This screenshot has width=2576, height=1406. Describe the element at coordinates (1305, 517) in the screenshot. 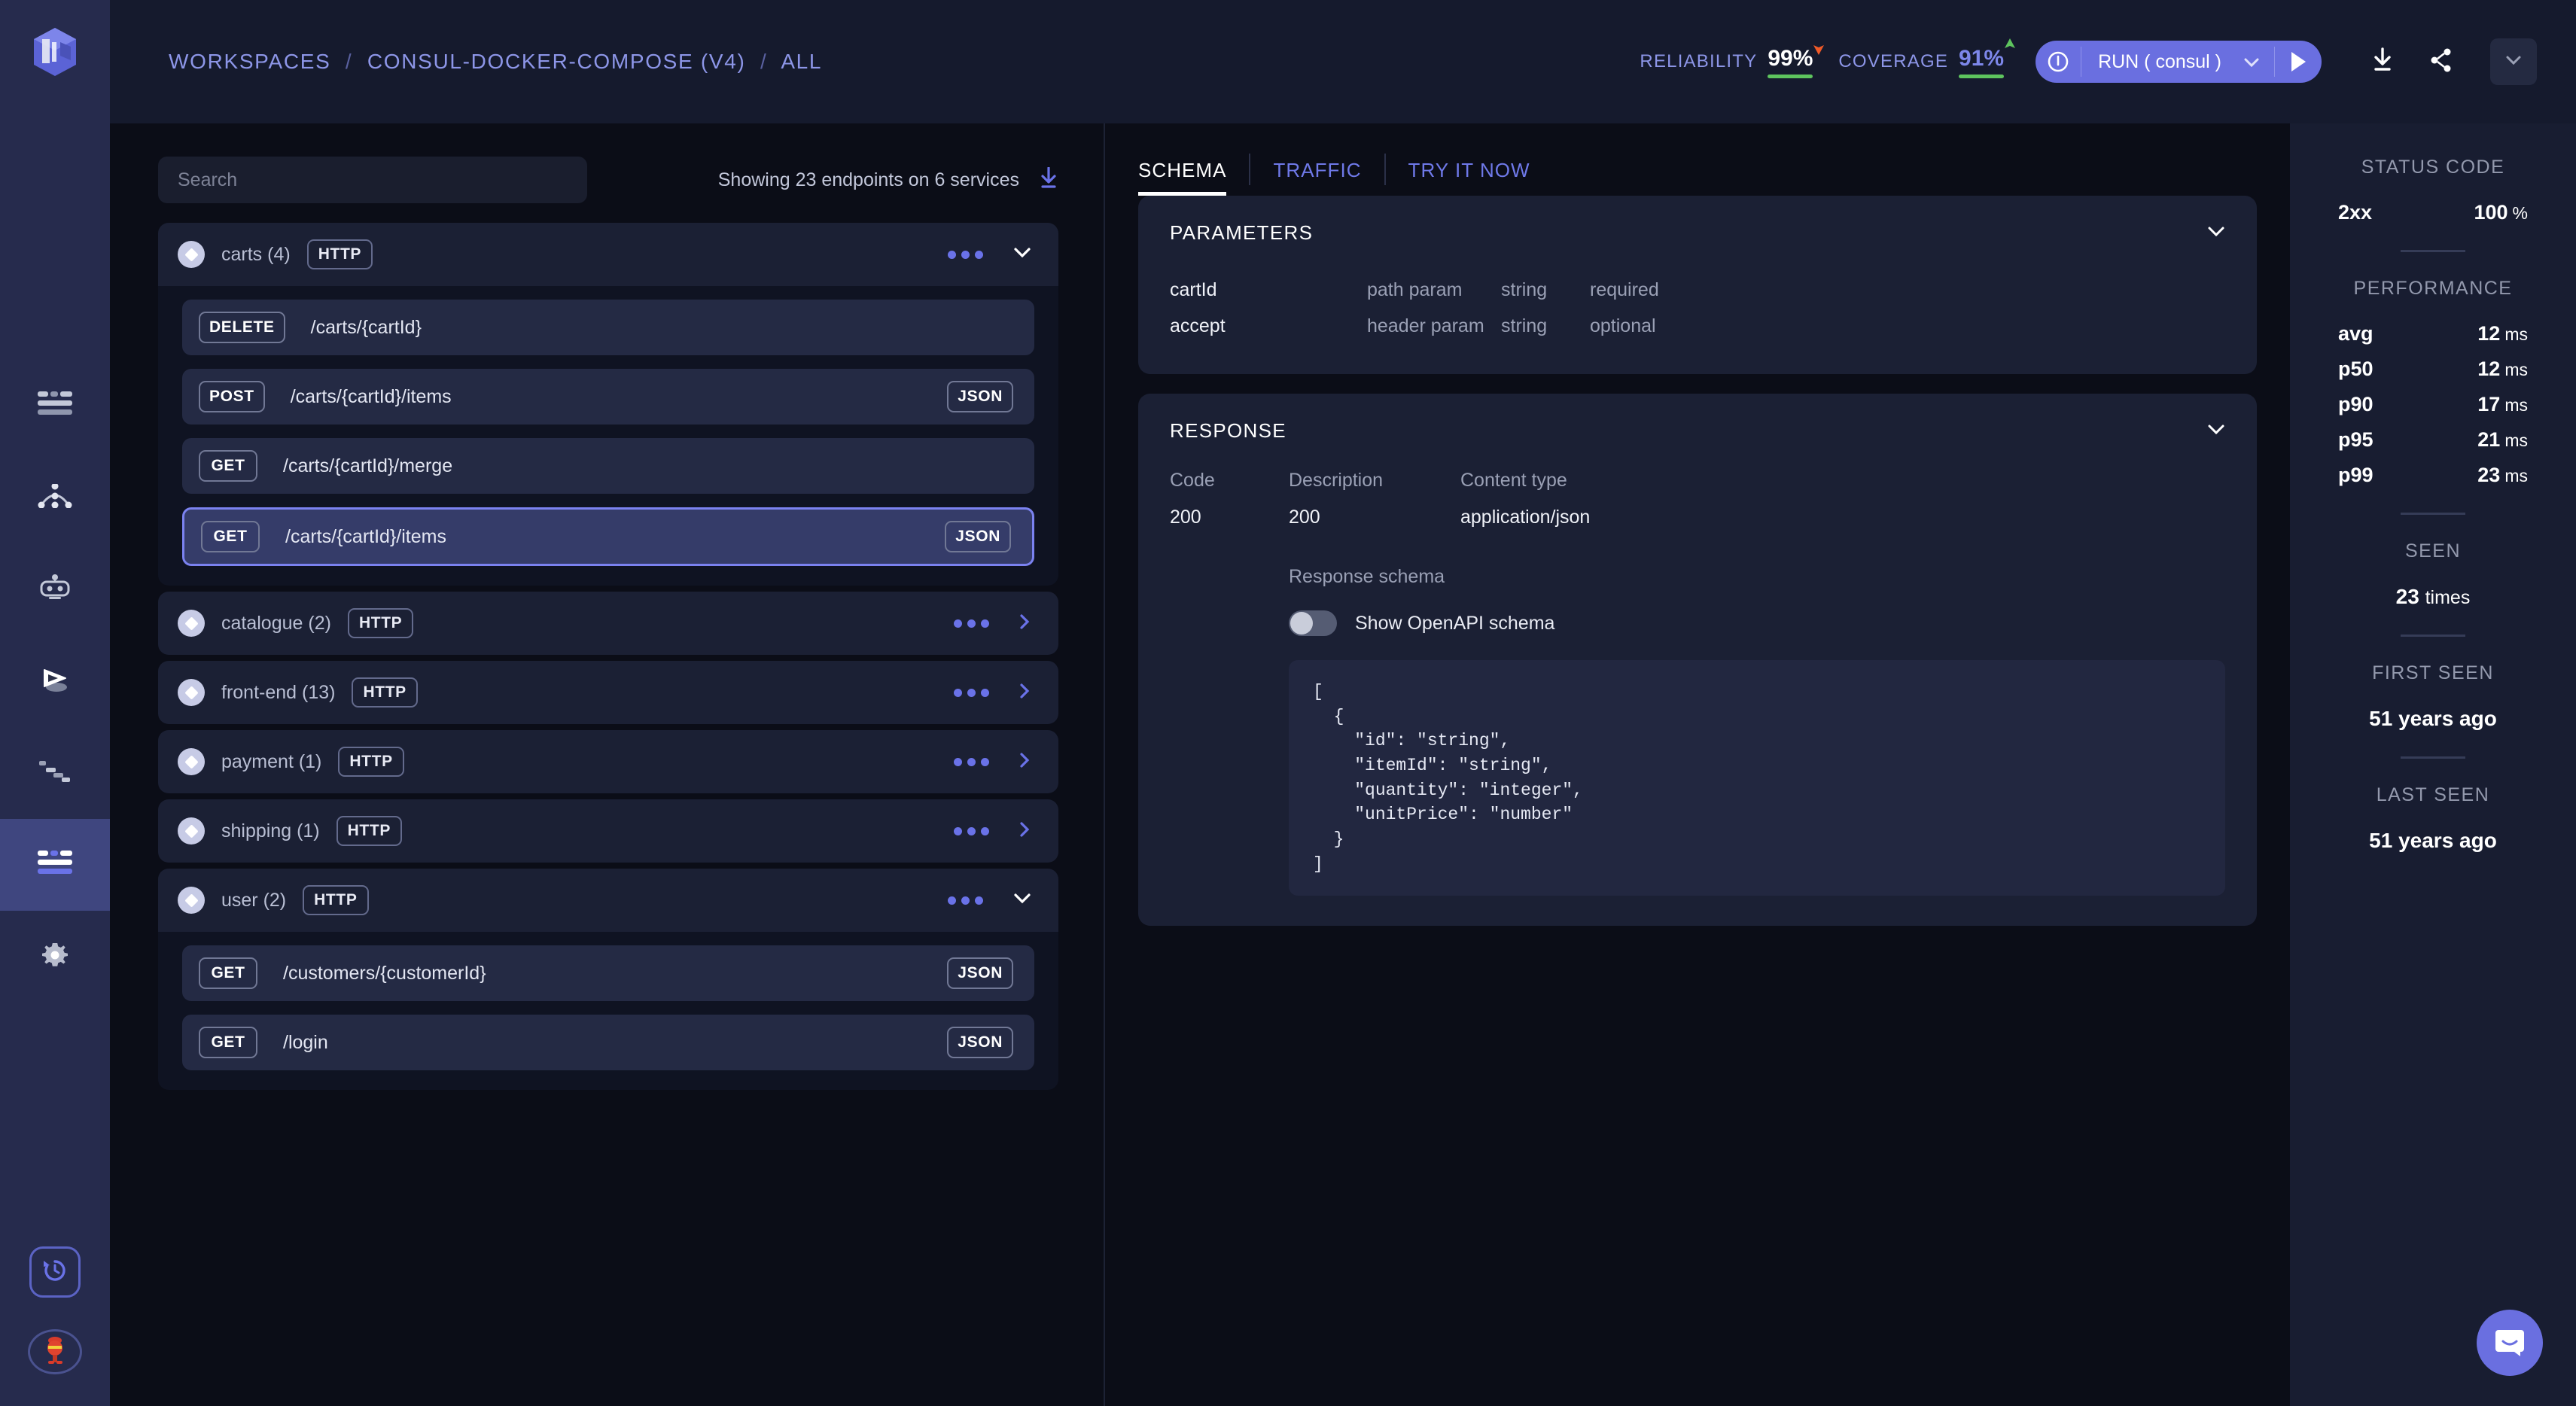

I see `response-description: 200` at that location.